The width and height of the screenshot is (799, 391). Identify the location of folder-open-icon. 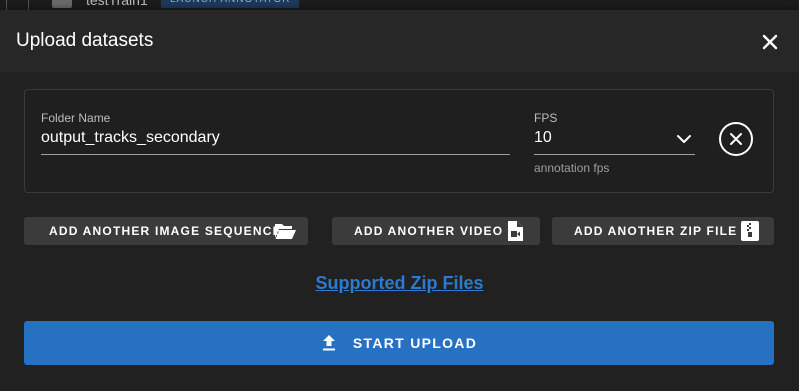
(285, 231).